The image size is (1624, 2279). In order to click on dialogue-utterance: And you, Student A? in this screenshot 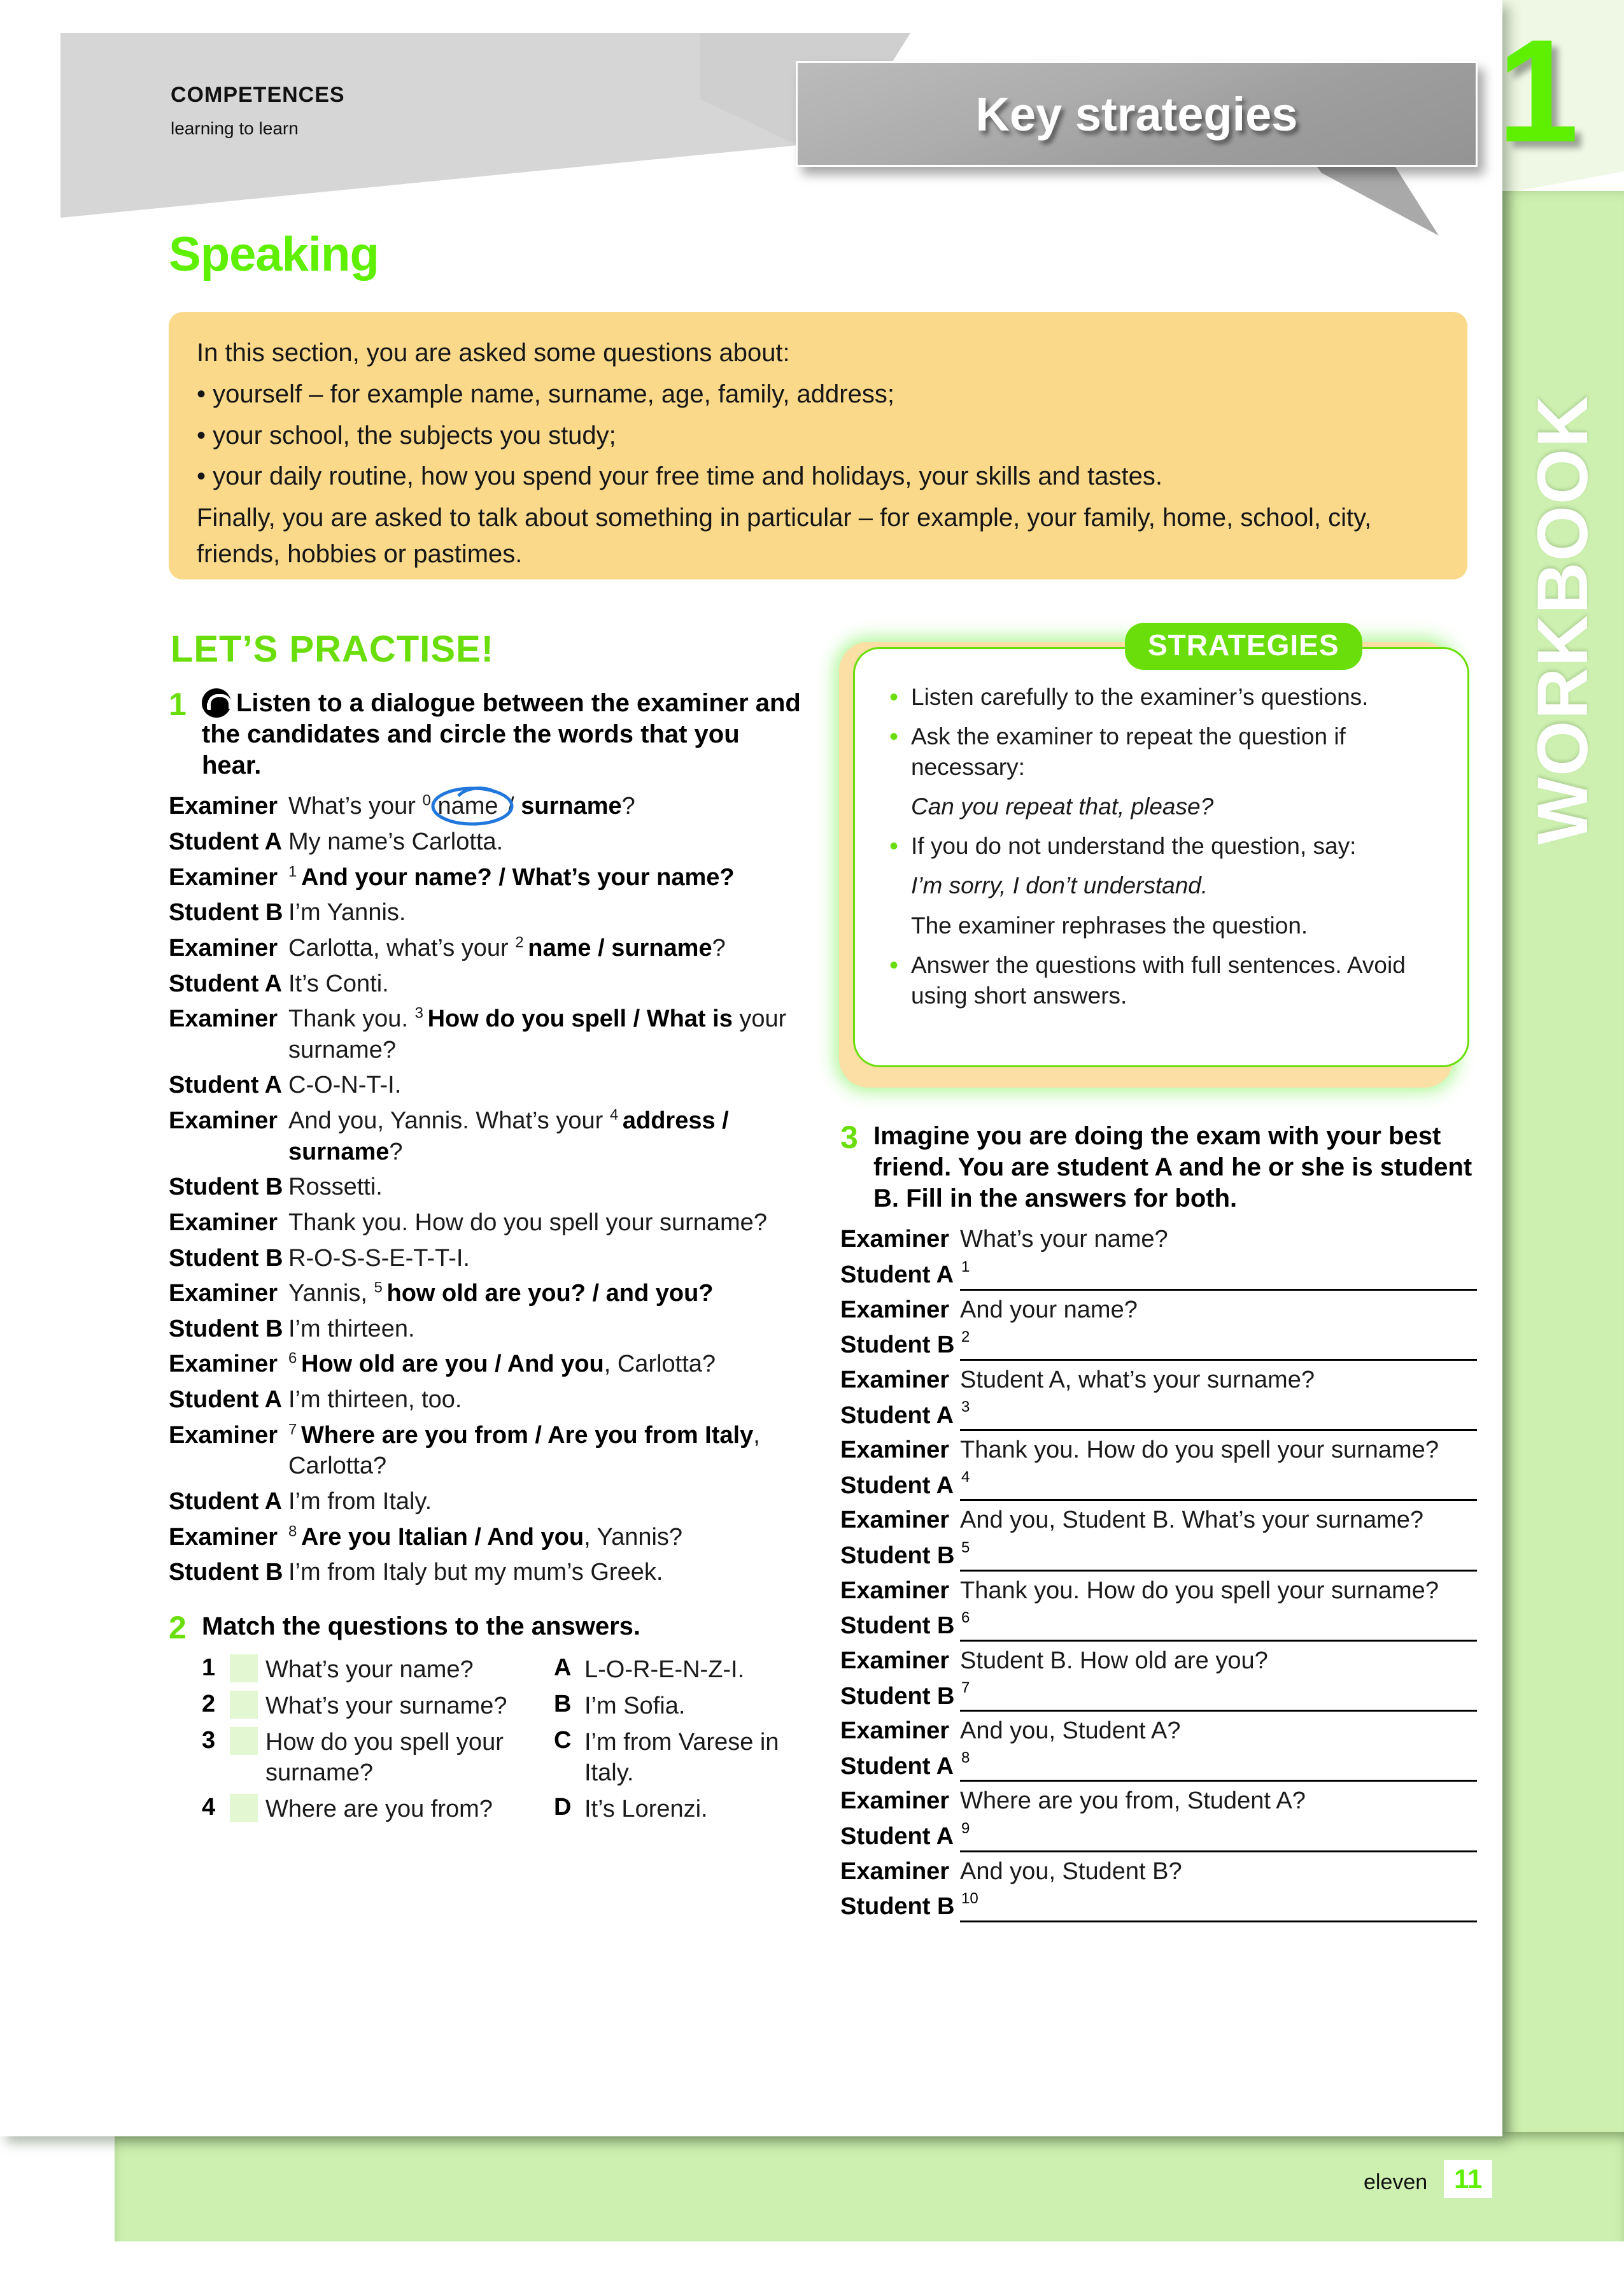, I will do `click(1070, 1731)`.